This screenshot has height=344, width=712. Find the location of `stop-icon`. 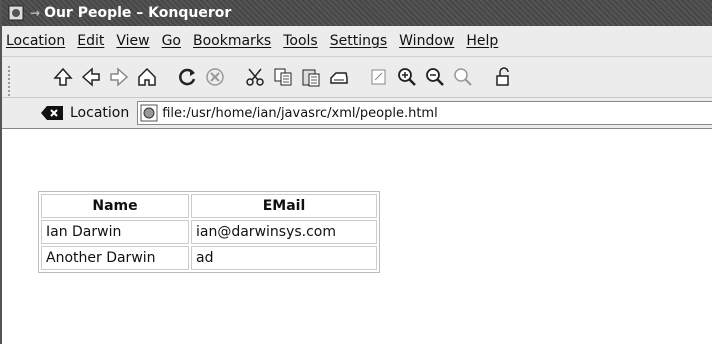

stop-icon is located at coordinates (215, 77).